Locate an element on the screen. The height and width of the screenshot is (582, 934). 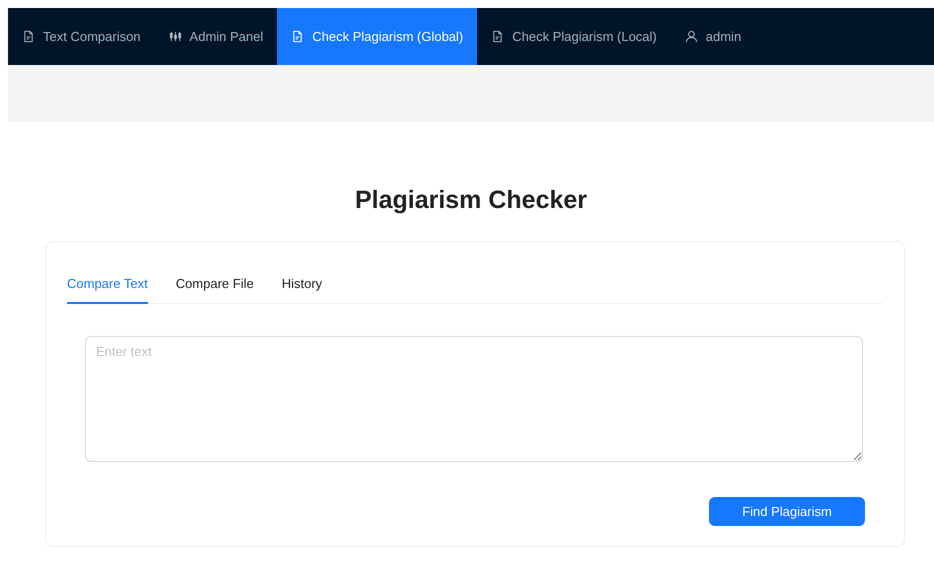
sliders-icon is located at coordinates (175, 36).